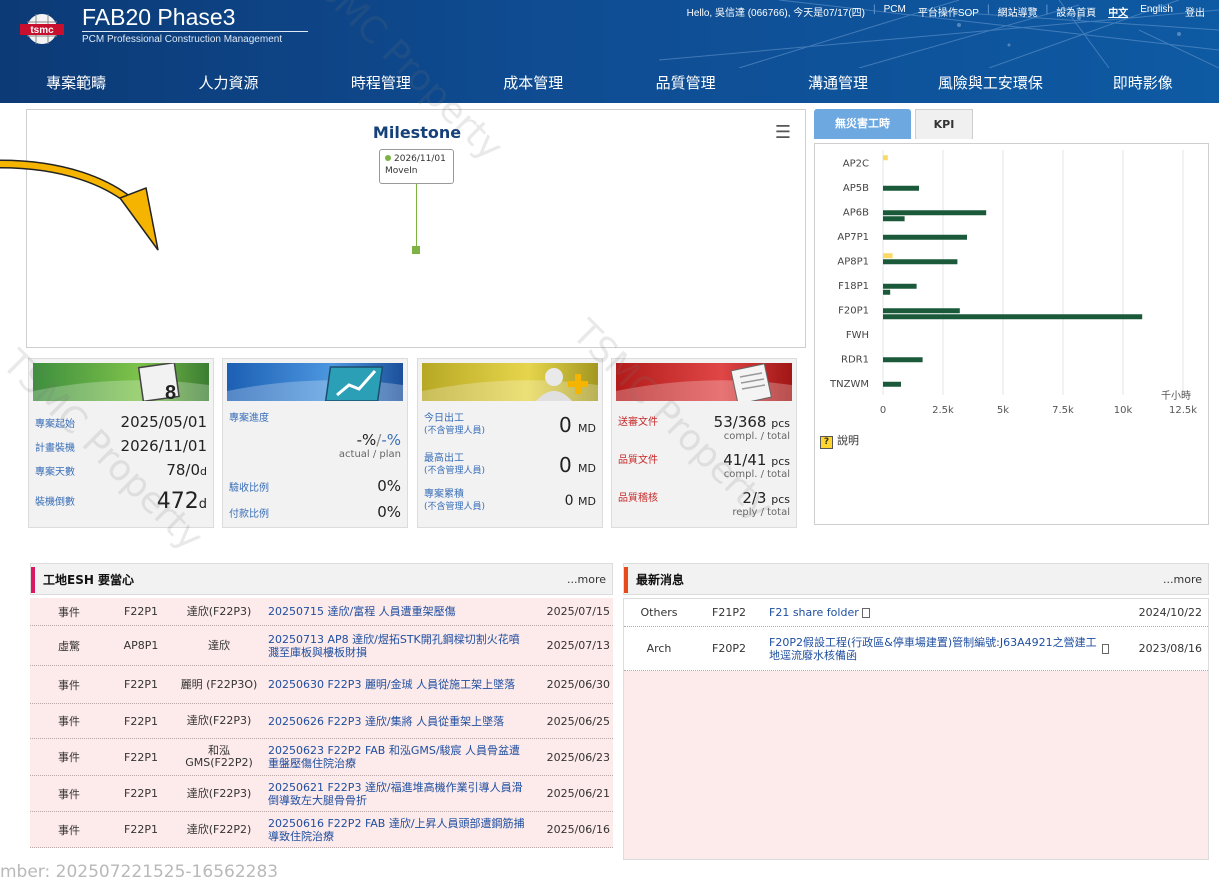  What do you see at coordinates (883, 410) in the screenshot?
I see `x-tick-label: 0` at bounding box center [883, 410].